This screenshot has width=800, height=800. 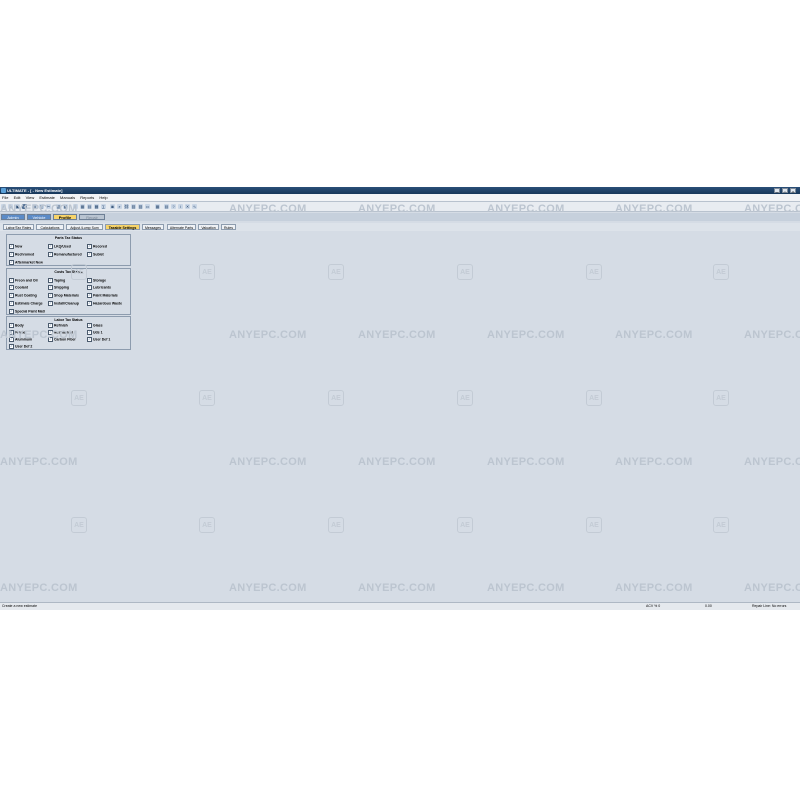 I want to click on tab-repair: Repair, so click(x=92, y=217).